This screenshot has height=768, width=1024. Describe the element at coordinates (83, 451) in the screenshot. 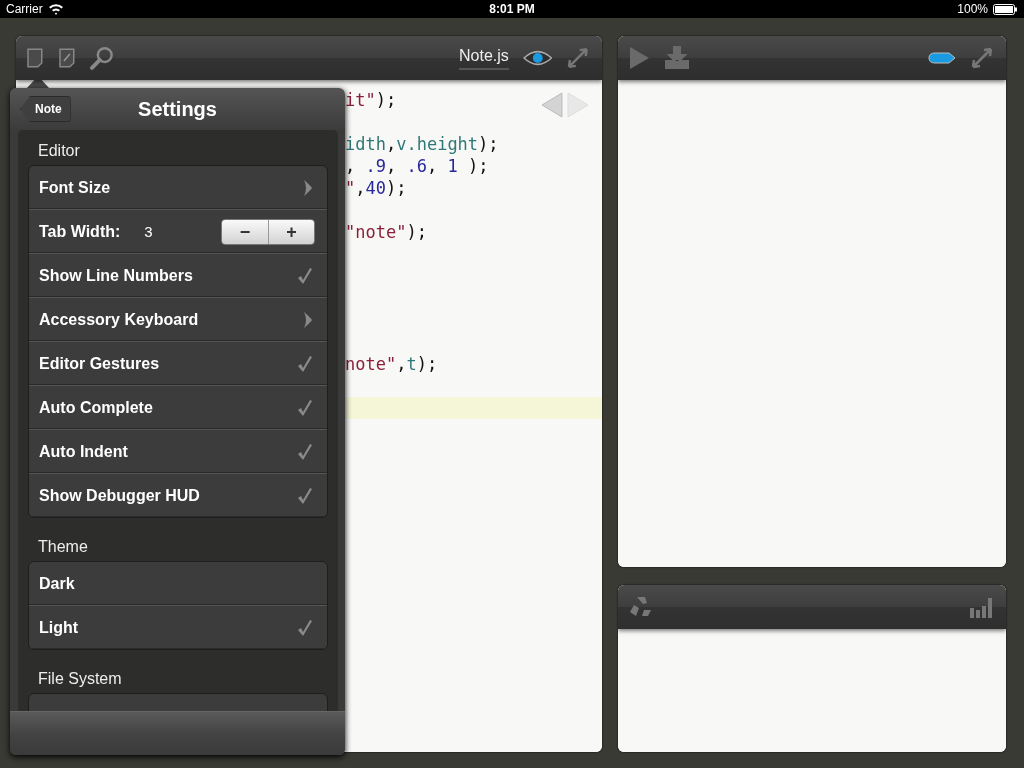

I see `row-label: Auto Indent` at that location.